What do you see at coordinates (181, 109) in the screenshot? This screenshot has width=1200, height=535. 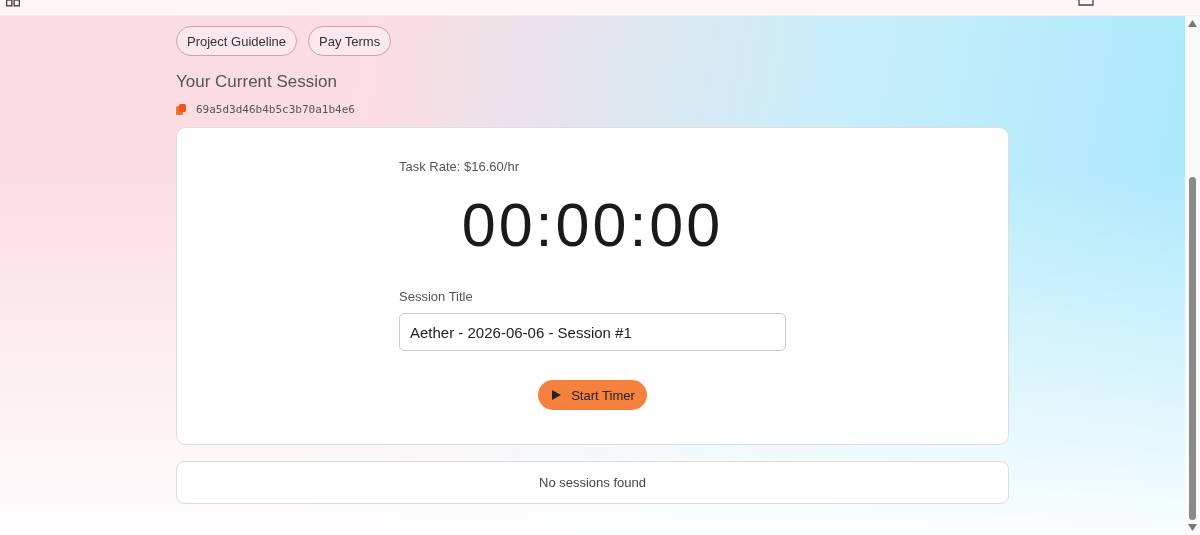 I see `copy-icon` at bounding box center [181, 109].